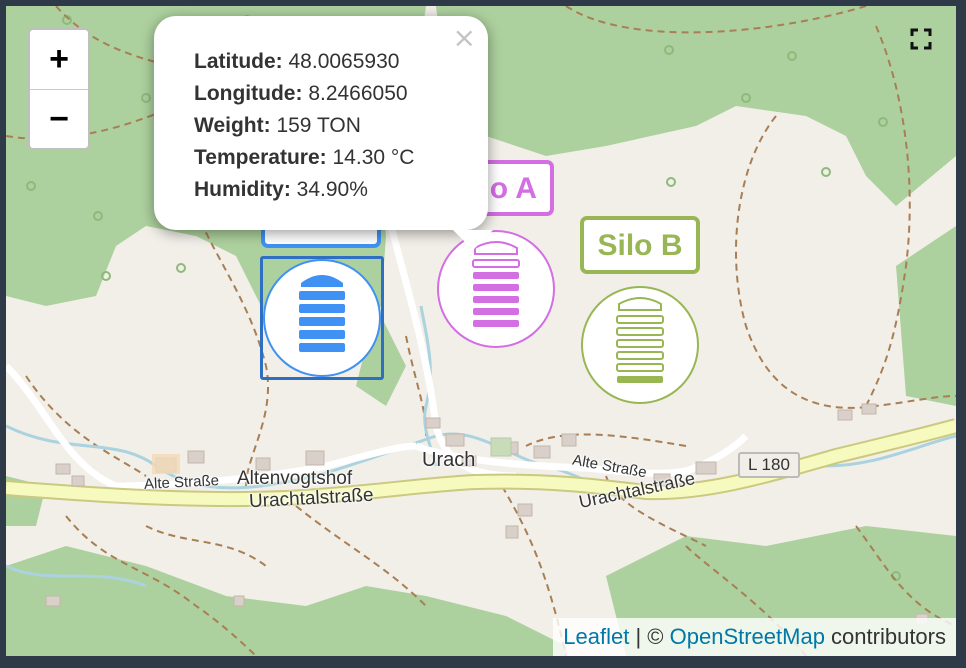 This screenshot has height=668, width=966. What do you see at coordinates (640, 245) in the screenshot?
I see `silo-b-label: Silo B` at bounding box center [640, 245].